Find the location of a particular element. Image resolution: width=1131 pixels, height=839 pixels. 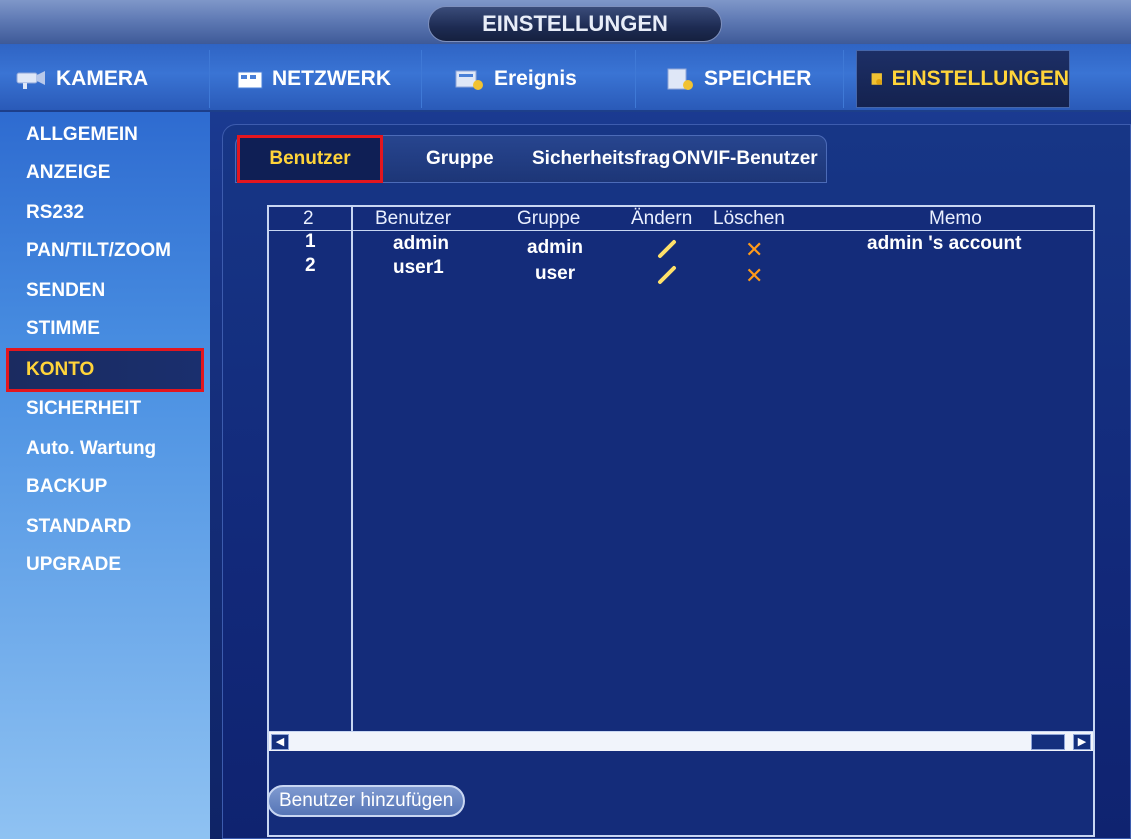

row-user: admin is located at coordinates (421, 243).